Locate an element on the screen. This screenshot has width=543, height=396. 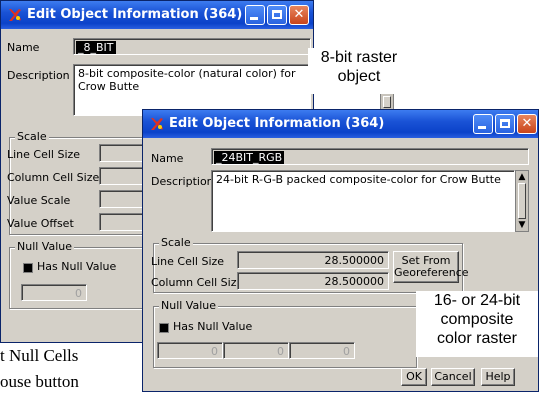
callout-8bit-line2: object is located at coordinates (359, 76).